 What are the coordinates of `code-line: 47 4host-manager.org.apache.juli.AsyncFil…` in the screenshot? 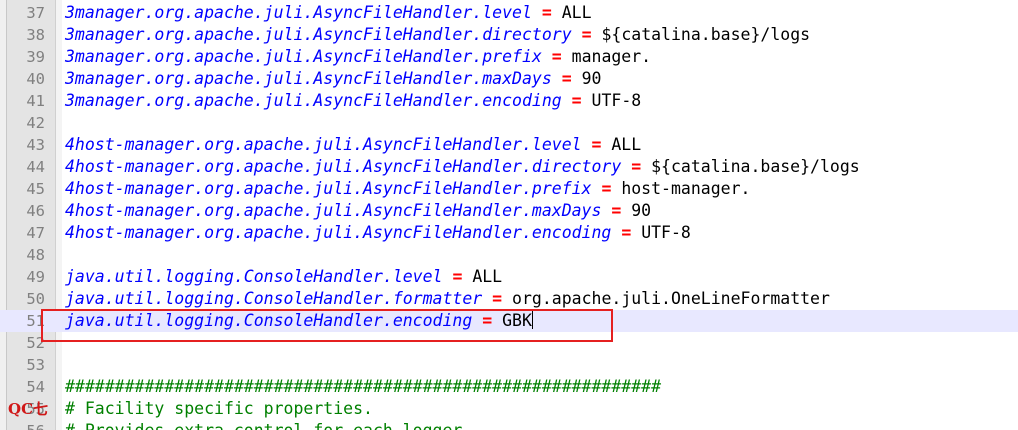 It's located at (509, 233).